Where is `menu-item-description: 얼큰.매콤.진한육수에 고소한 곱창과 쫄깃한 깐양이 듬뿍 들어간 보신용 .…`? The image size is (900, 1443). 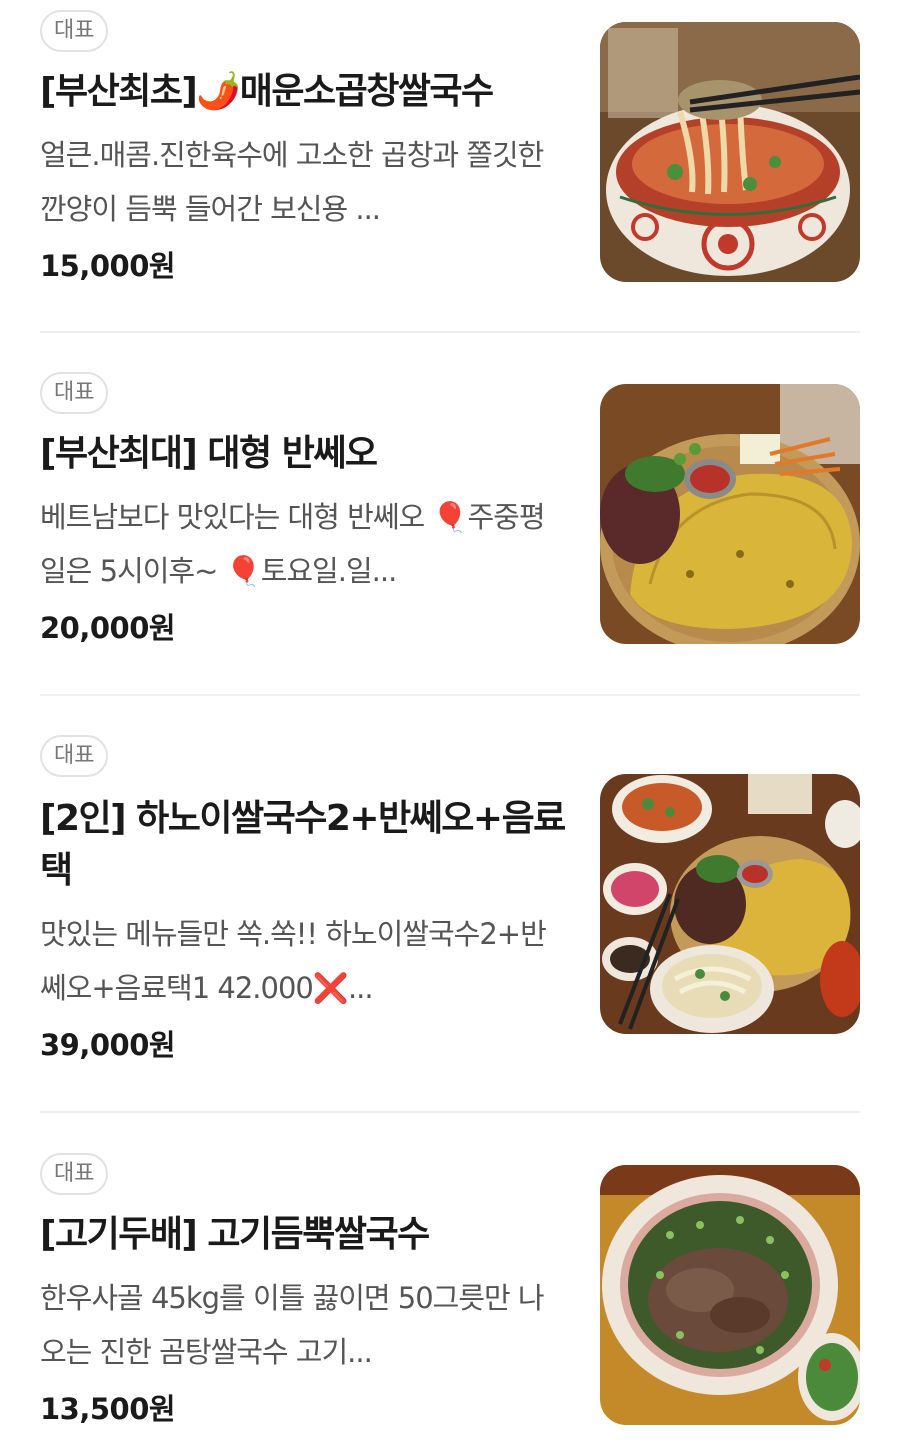 menu-item-description: 얼큰.매콤.진한육수에 고소한 곱창과 쫄깃한 깐양이 듬뿍 들어간 보신용 .… is located at coordinates (292, 182).